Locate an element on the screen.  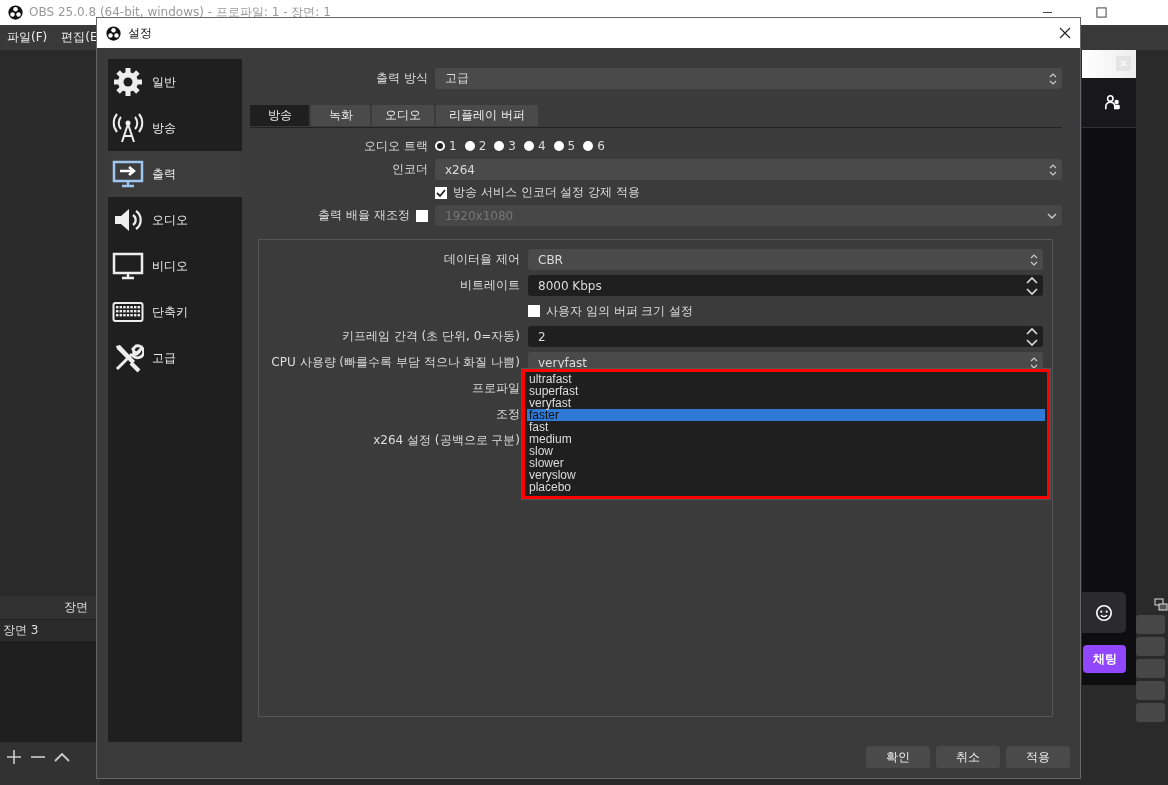
field-label: 인코더 is located at coordinates (409, 169).